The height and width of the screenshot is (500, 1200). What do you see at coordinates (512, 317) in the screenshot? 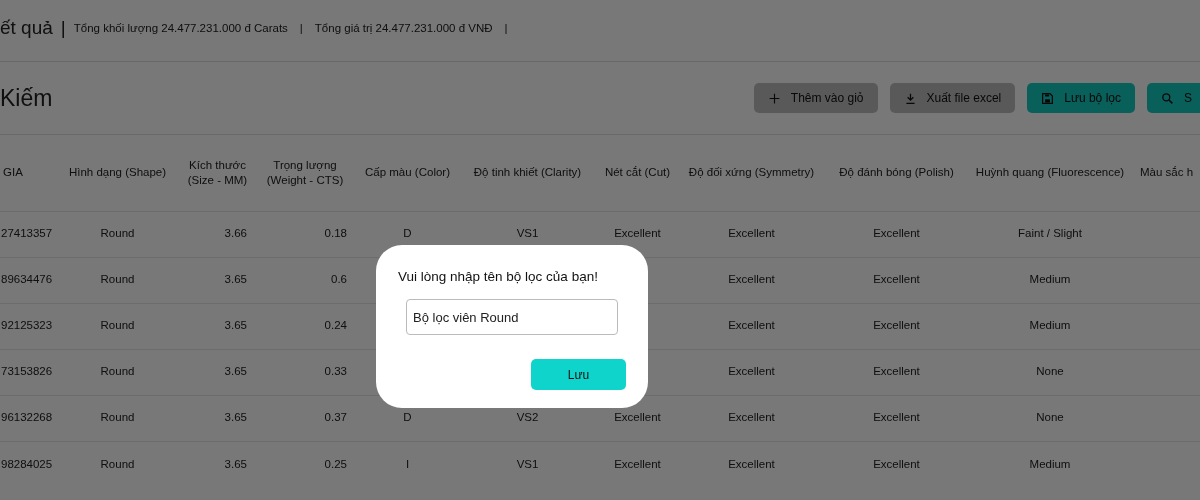
I see `filter-name-field: Bộ lọc viên Round` at bounding box center [512, 317].